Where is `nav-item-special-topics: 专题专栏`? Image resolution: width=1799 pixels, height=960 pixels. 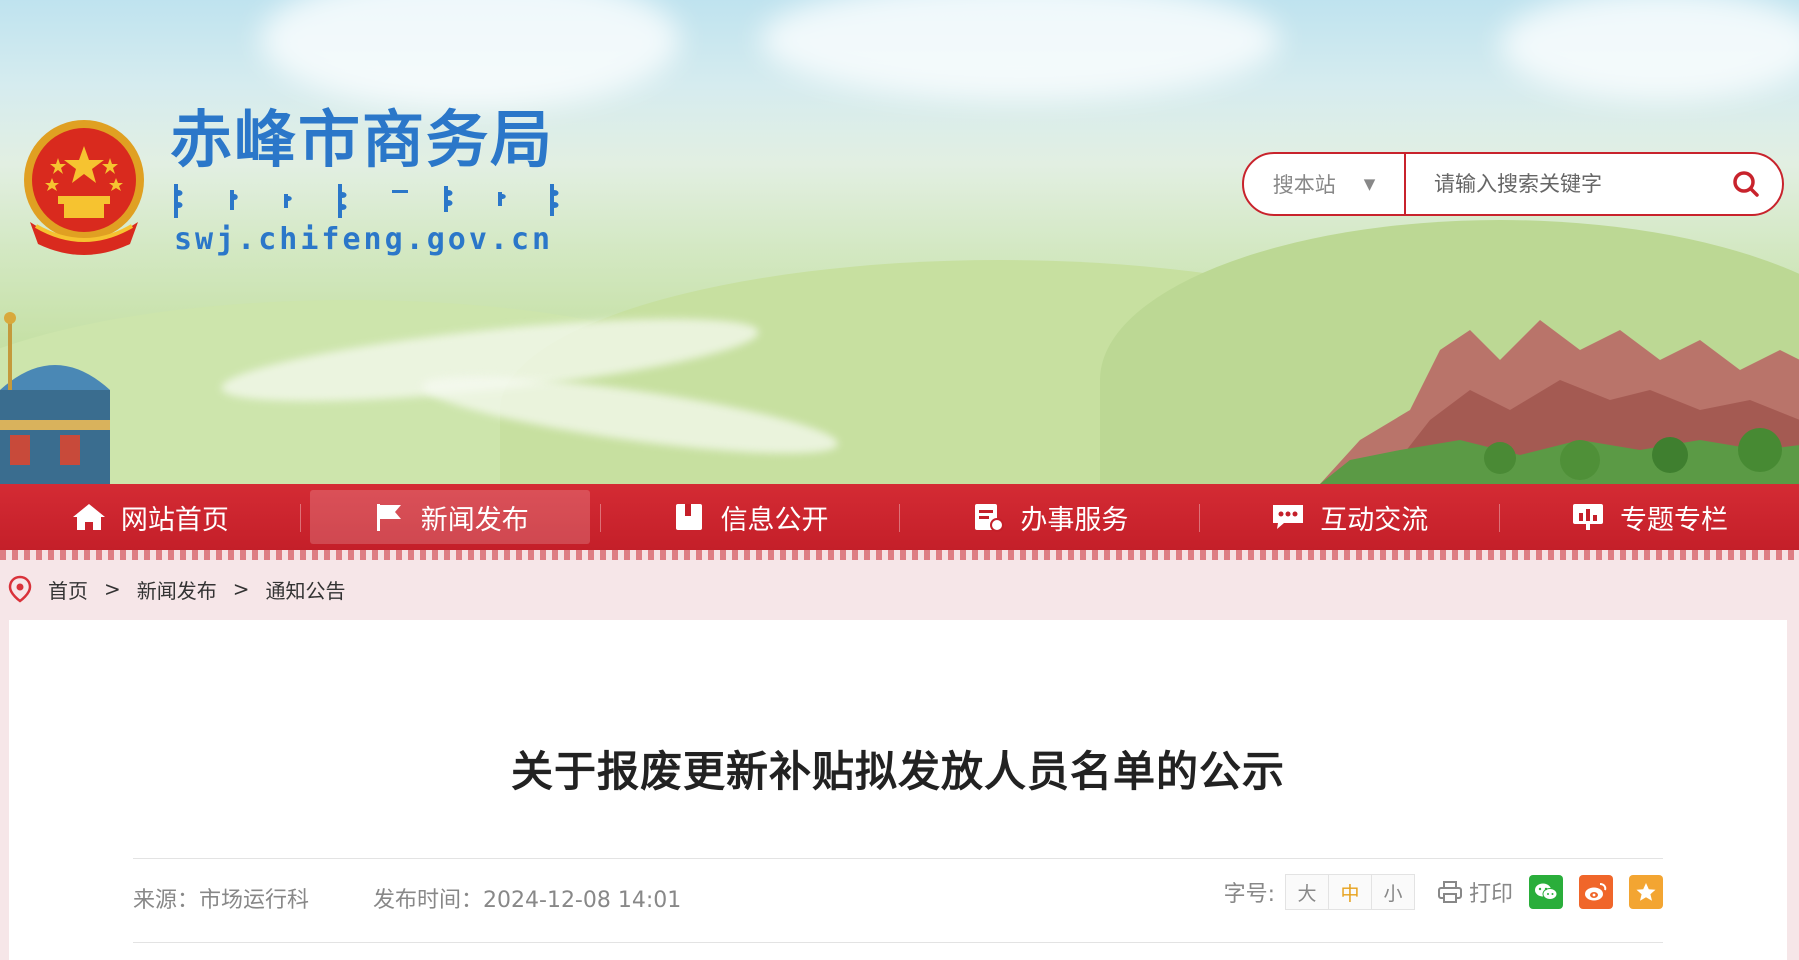 nav-item-special-topics: 专题专栏 is located at coordinates (1649, 517).